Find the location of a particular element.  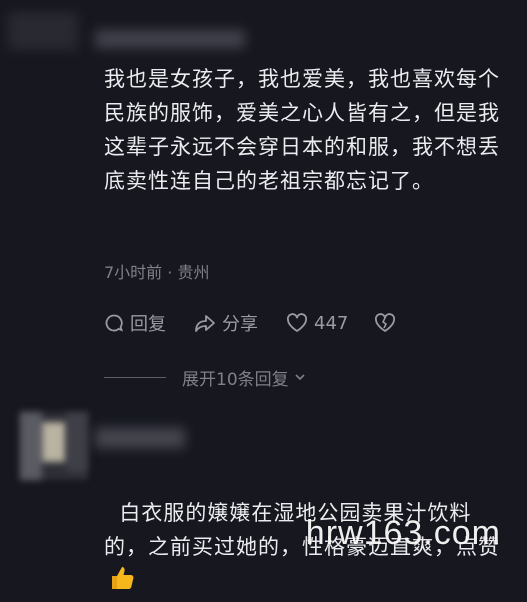

comment-actions-1: 回复 分享 447 is located at coordinates (264, 323).